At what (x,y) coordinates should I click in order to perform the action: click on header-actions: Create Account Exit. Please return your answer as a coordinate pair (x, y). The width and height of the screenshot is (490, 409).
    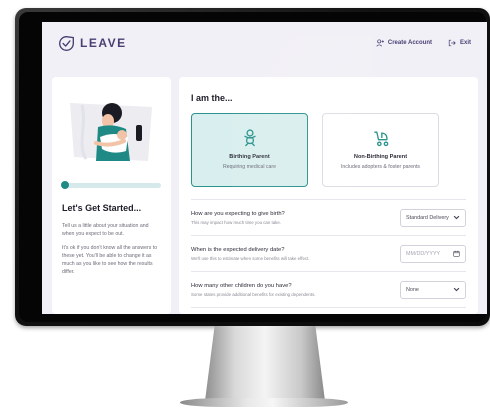
    Looking at the image, I should click on (423, 43).